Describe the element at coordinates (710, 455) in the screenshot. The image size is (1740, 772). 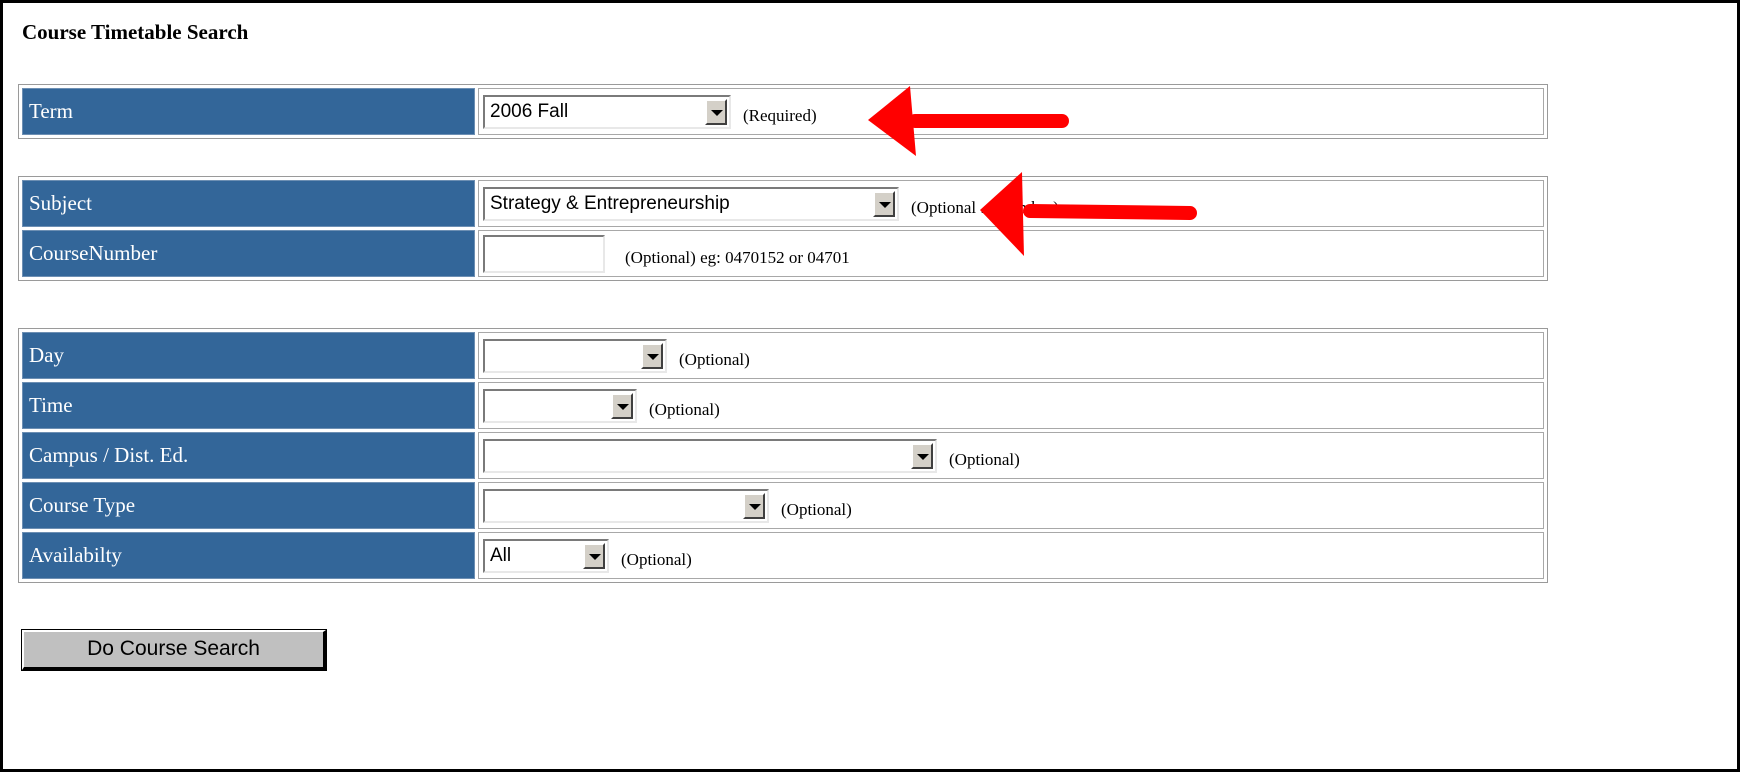
I see `campus-select` at that location.